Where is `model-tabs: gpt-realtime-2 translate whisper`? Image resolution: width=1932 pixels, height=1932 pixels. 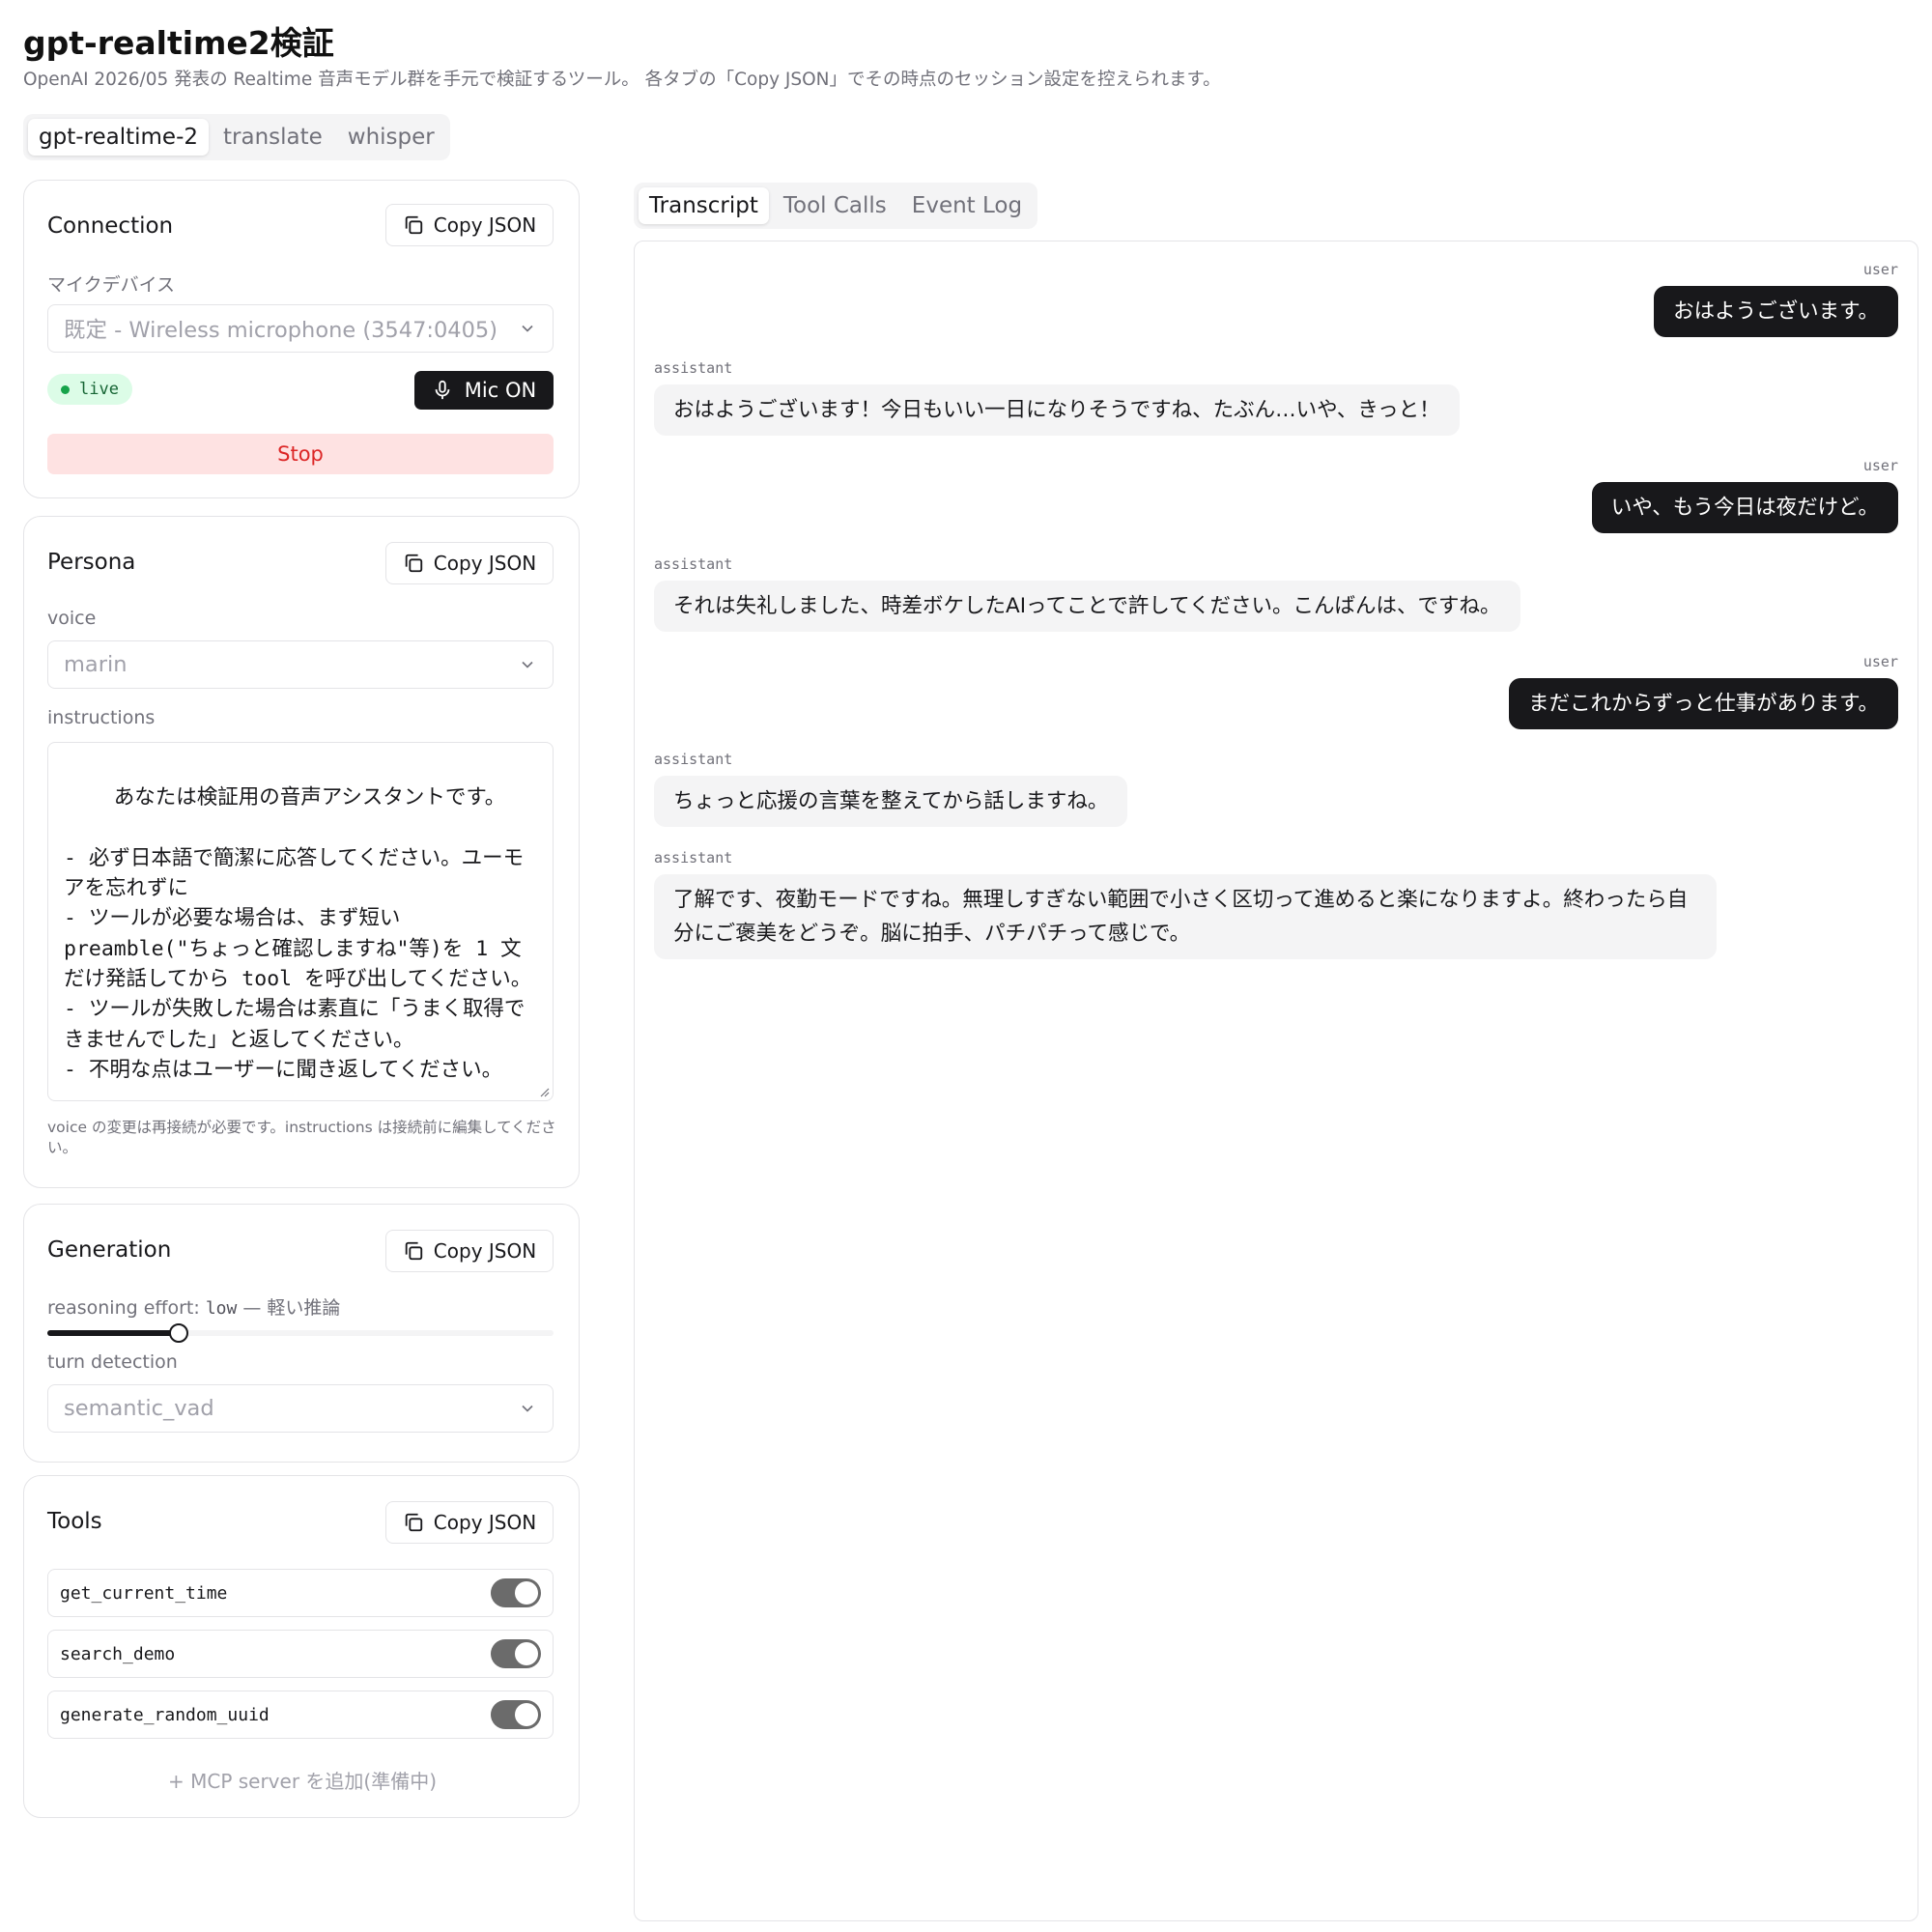 model-tabs: gpt-realtime-2 translate whisper is located at coordinates (236, 137).